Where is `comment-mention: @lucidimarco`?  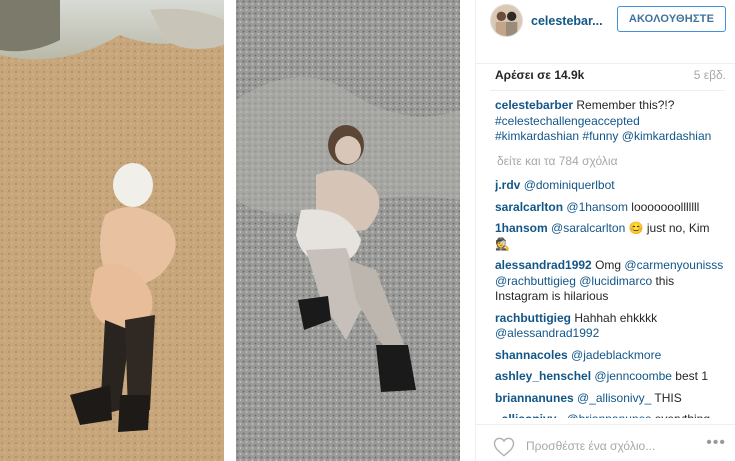
comment-mention: @lucidimarco is located at coordinates (615, 281).